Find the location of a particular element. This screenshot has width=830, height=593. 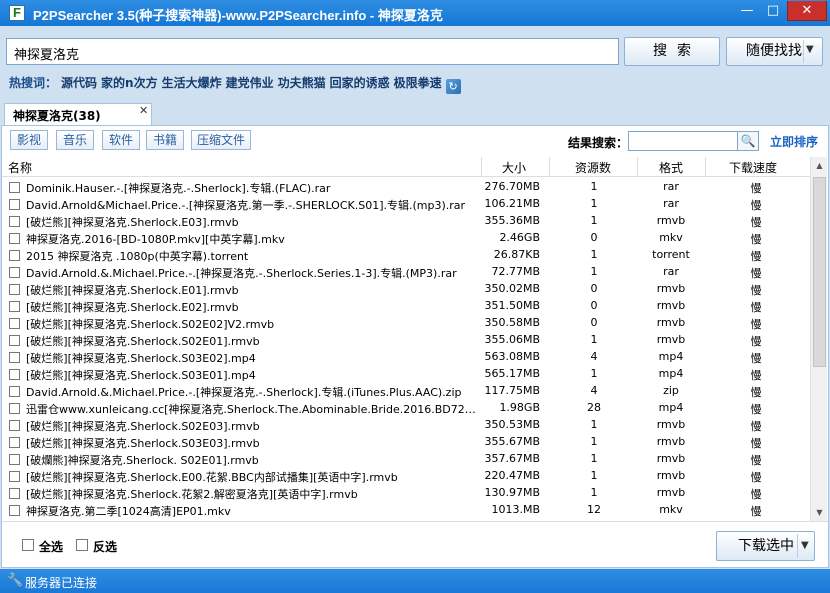

row-size: 276.70MB is located at coordinates (512, 186).